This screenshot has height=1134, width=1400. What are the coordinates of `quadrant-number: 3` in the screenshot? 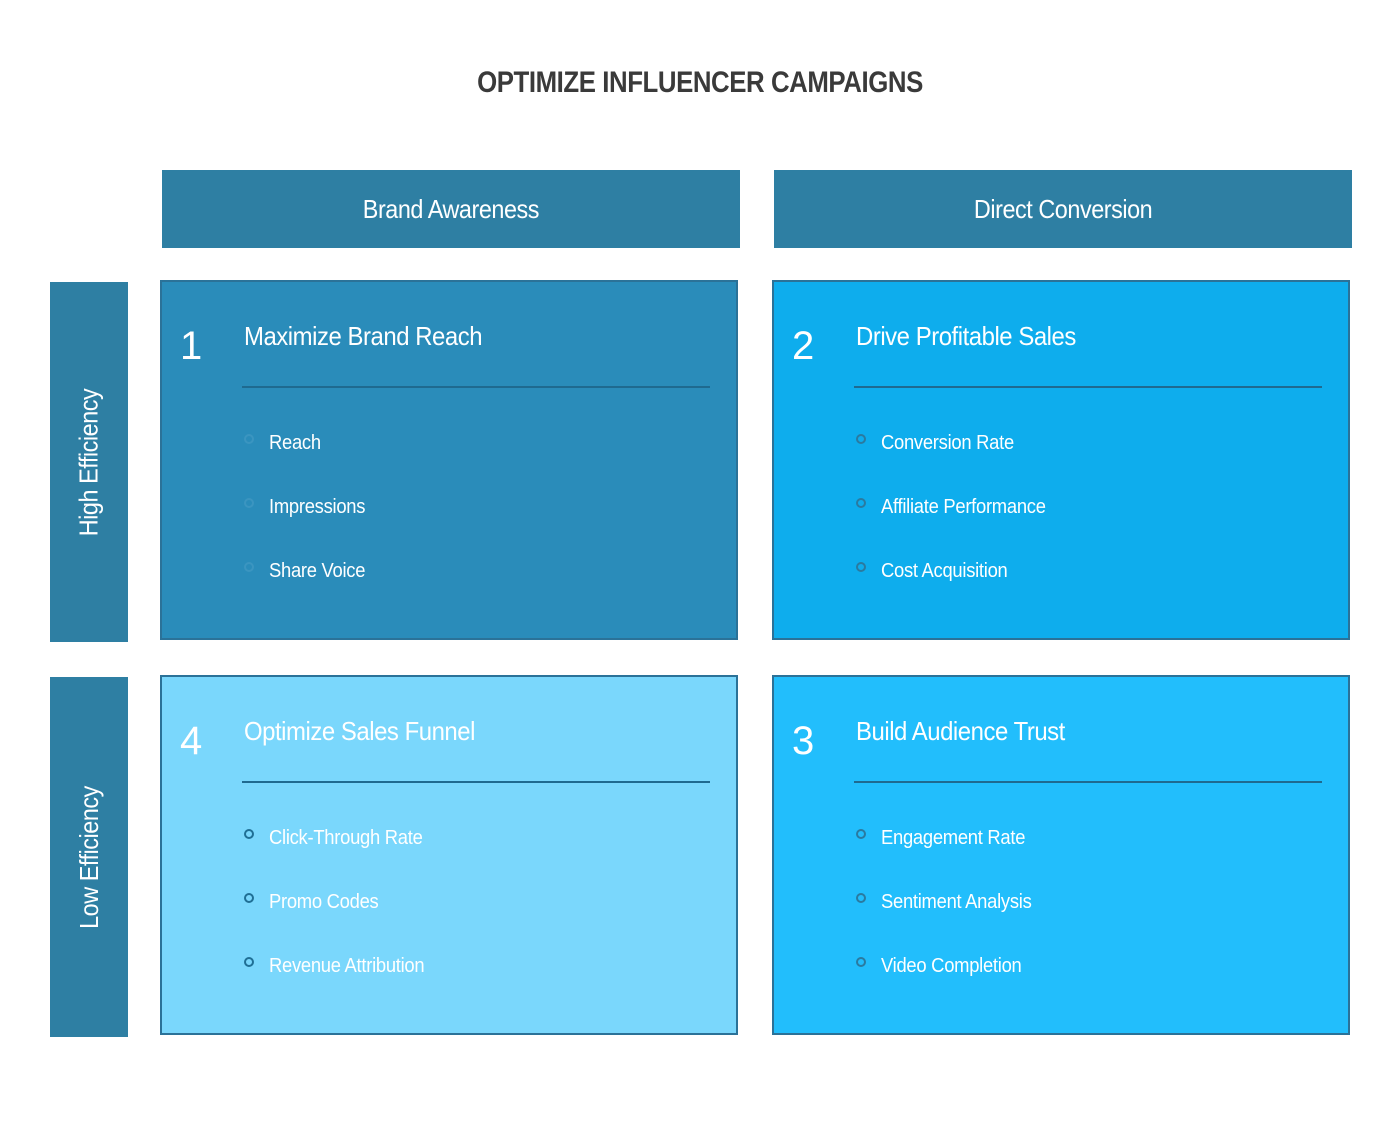 It's located at (803, 741).